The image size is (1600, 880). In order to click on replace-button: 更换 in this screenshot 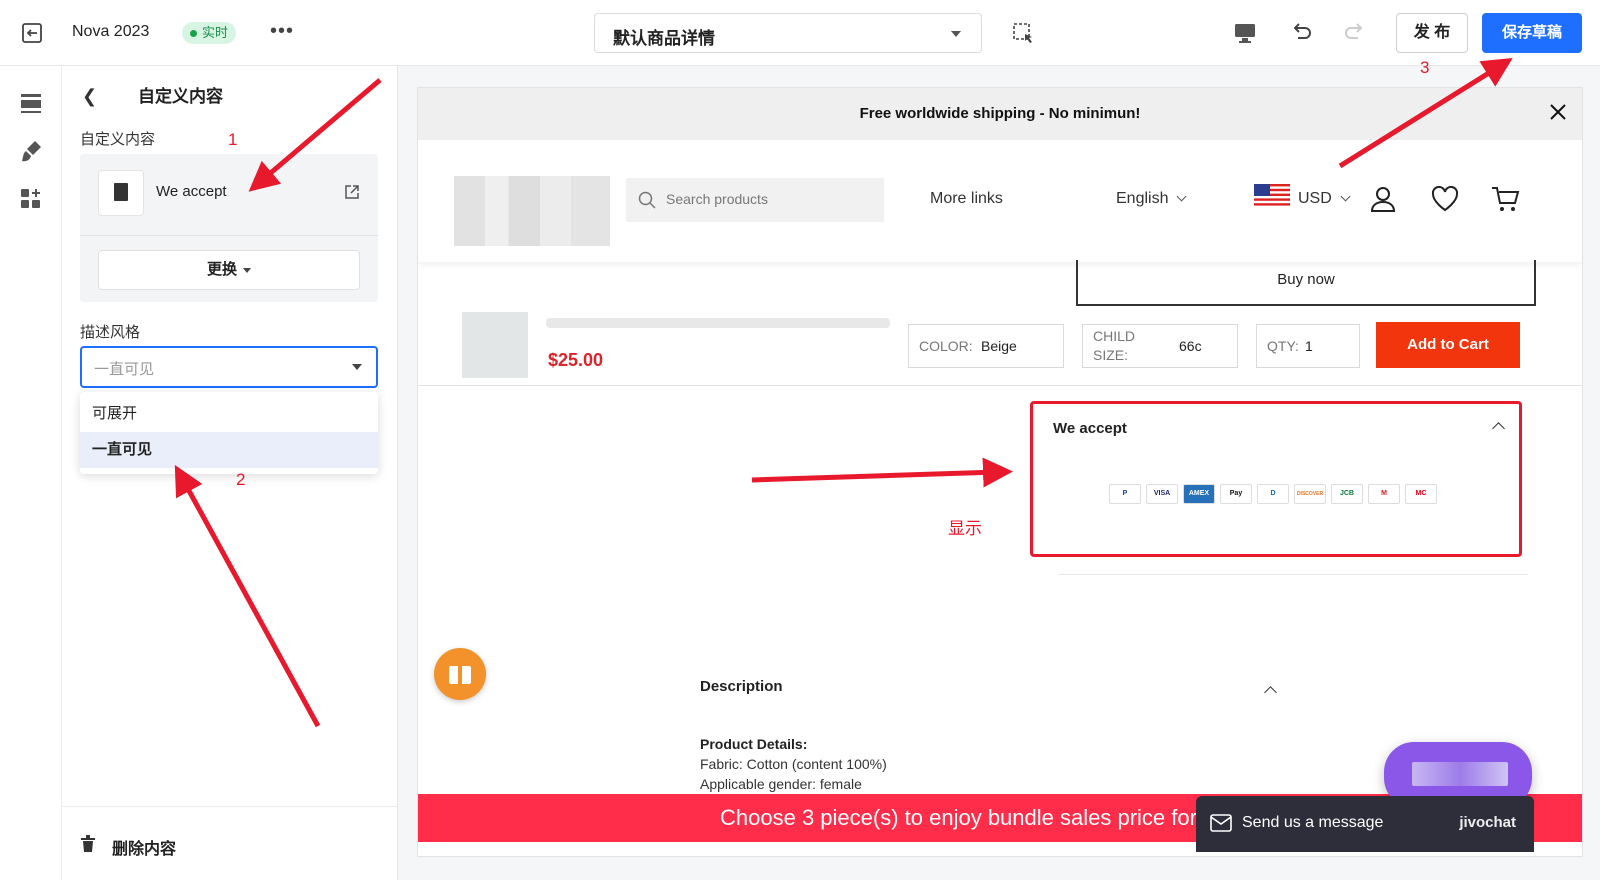, I will do `click(229, 270)`.